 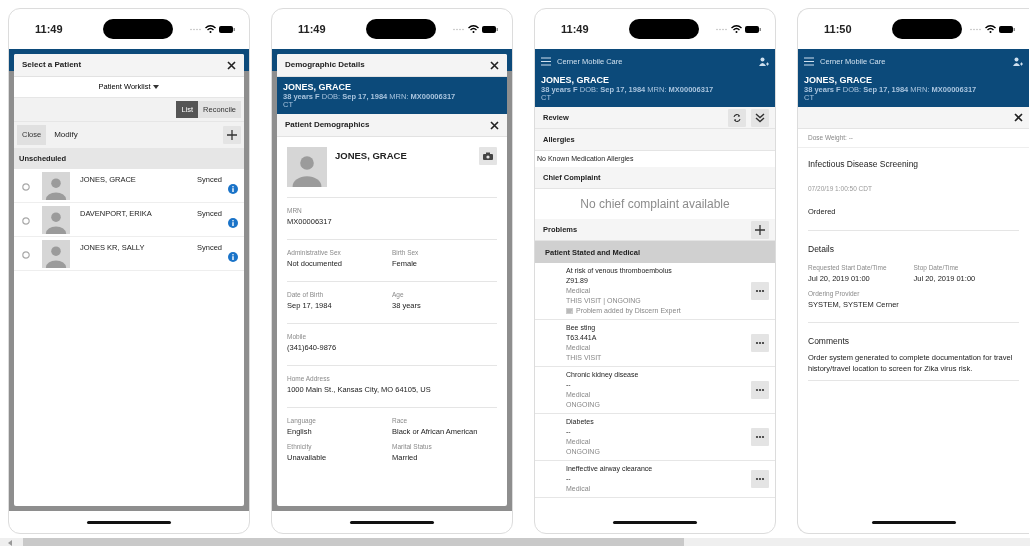 I want to click on section-title: Details, so click(x=821, y=249).